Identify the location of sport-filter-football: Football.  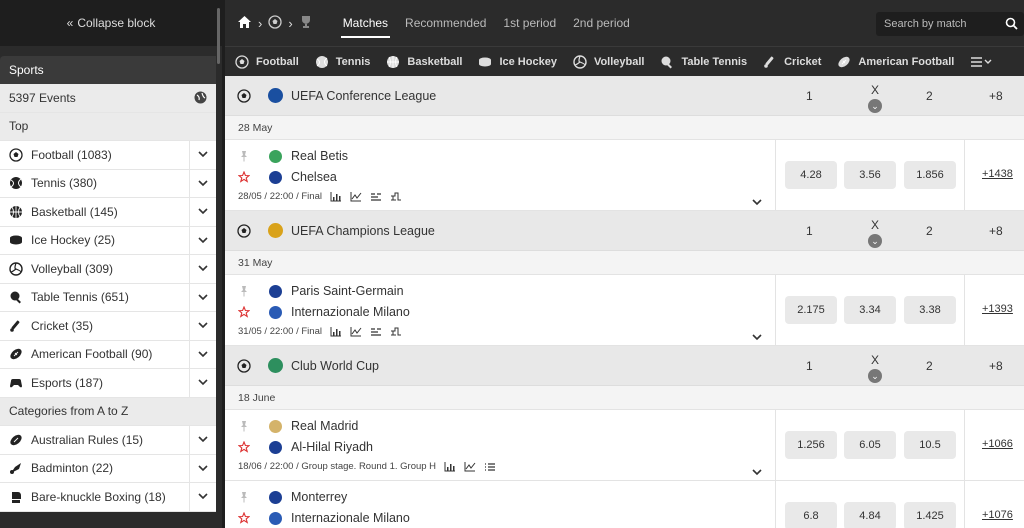
(267, 61).